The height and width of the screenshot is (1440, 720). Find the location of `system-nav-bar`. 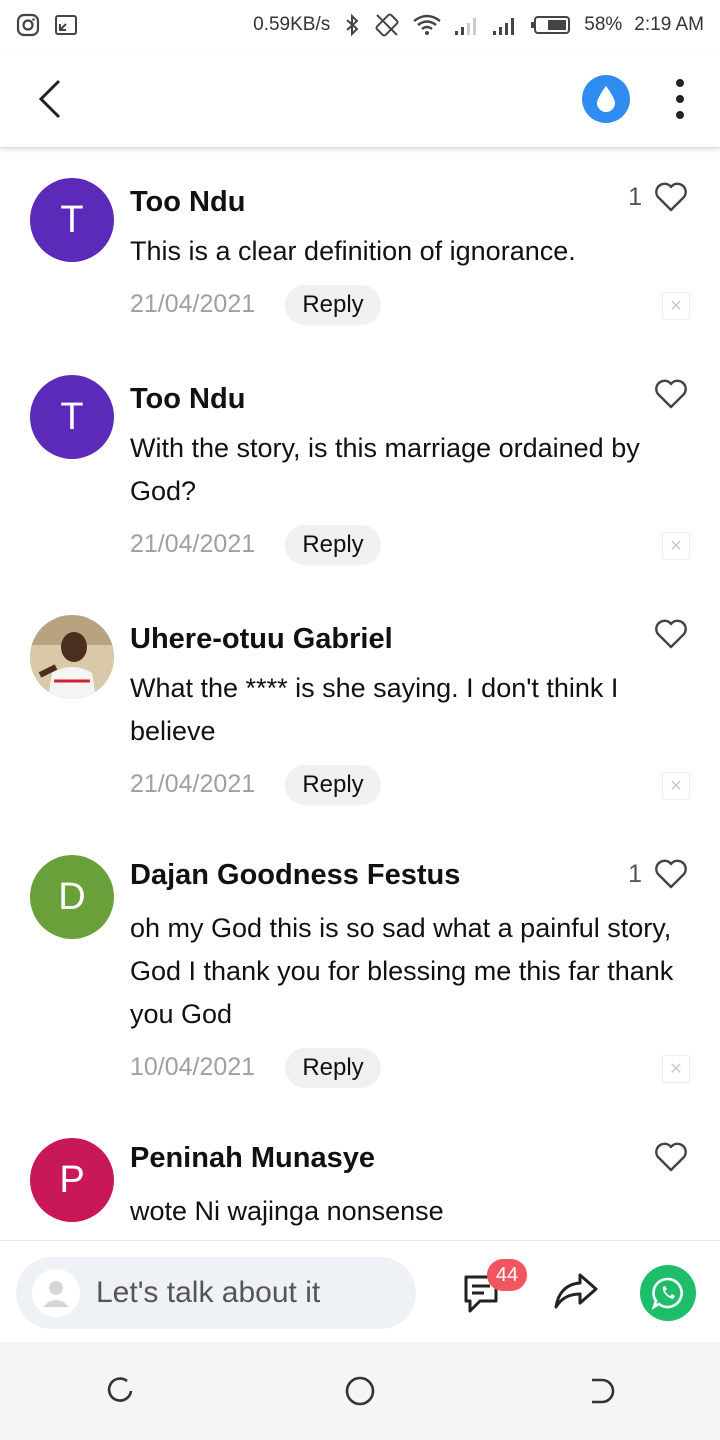

system-nav-bar is located at coordinates (360, 1391).